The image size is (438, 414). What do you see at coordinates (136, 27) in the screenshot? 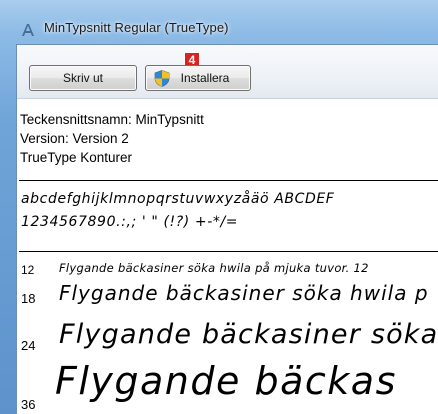
I see `window-title: MinTypsnitt Regular (TrueType)` at bounding box center [136, 27].